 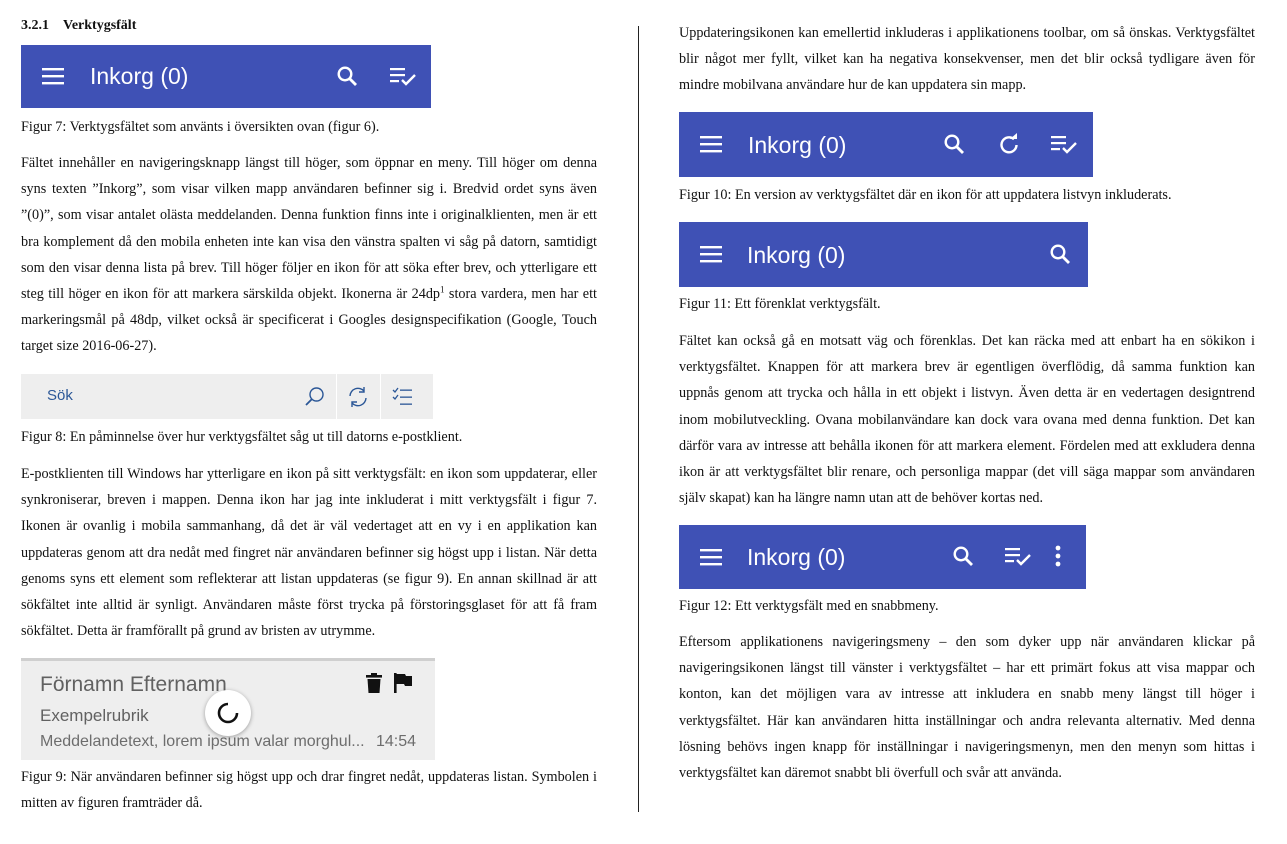 What do you see at coordinates (403, 683) in the screenshot?
I see `flag-icon` at bounding box center [403, 683].